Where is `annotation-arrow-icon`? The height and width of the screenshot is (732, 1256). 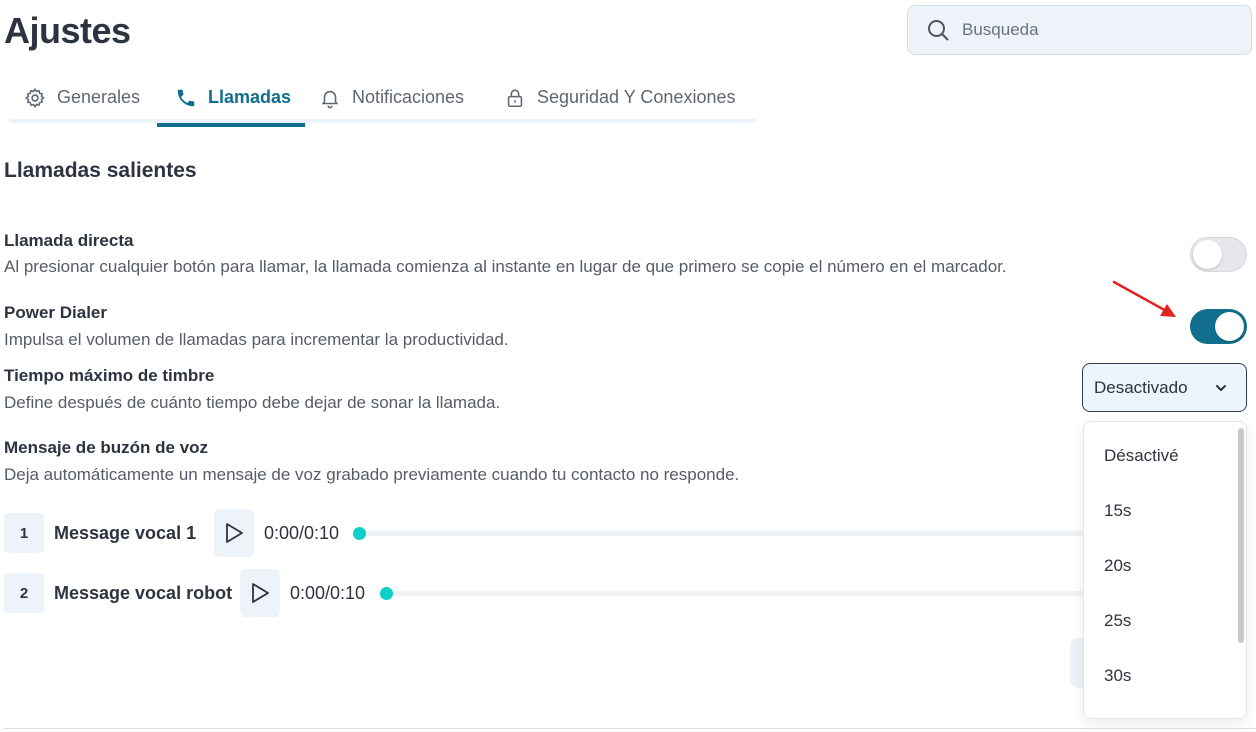 annotation-arrow-icon is located at coordinates (1144, 298).